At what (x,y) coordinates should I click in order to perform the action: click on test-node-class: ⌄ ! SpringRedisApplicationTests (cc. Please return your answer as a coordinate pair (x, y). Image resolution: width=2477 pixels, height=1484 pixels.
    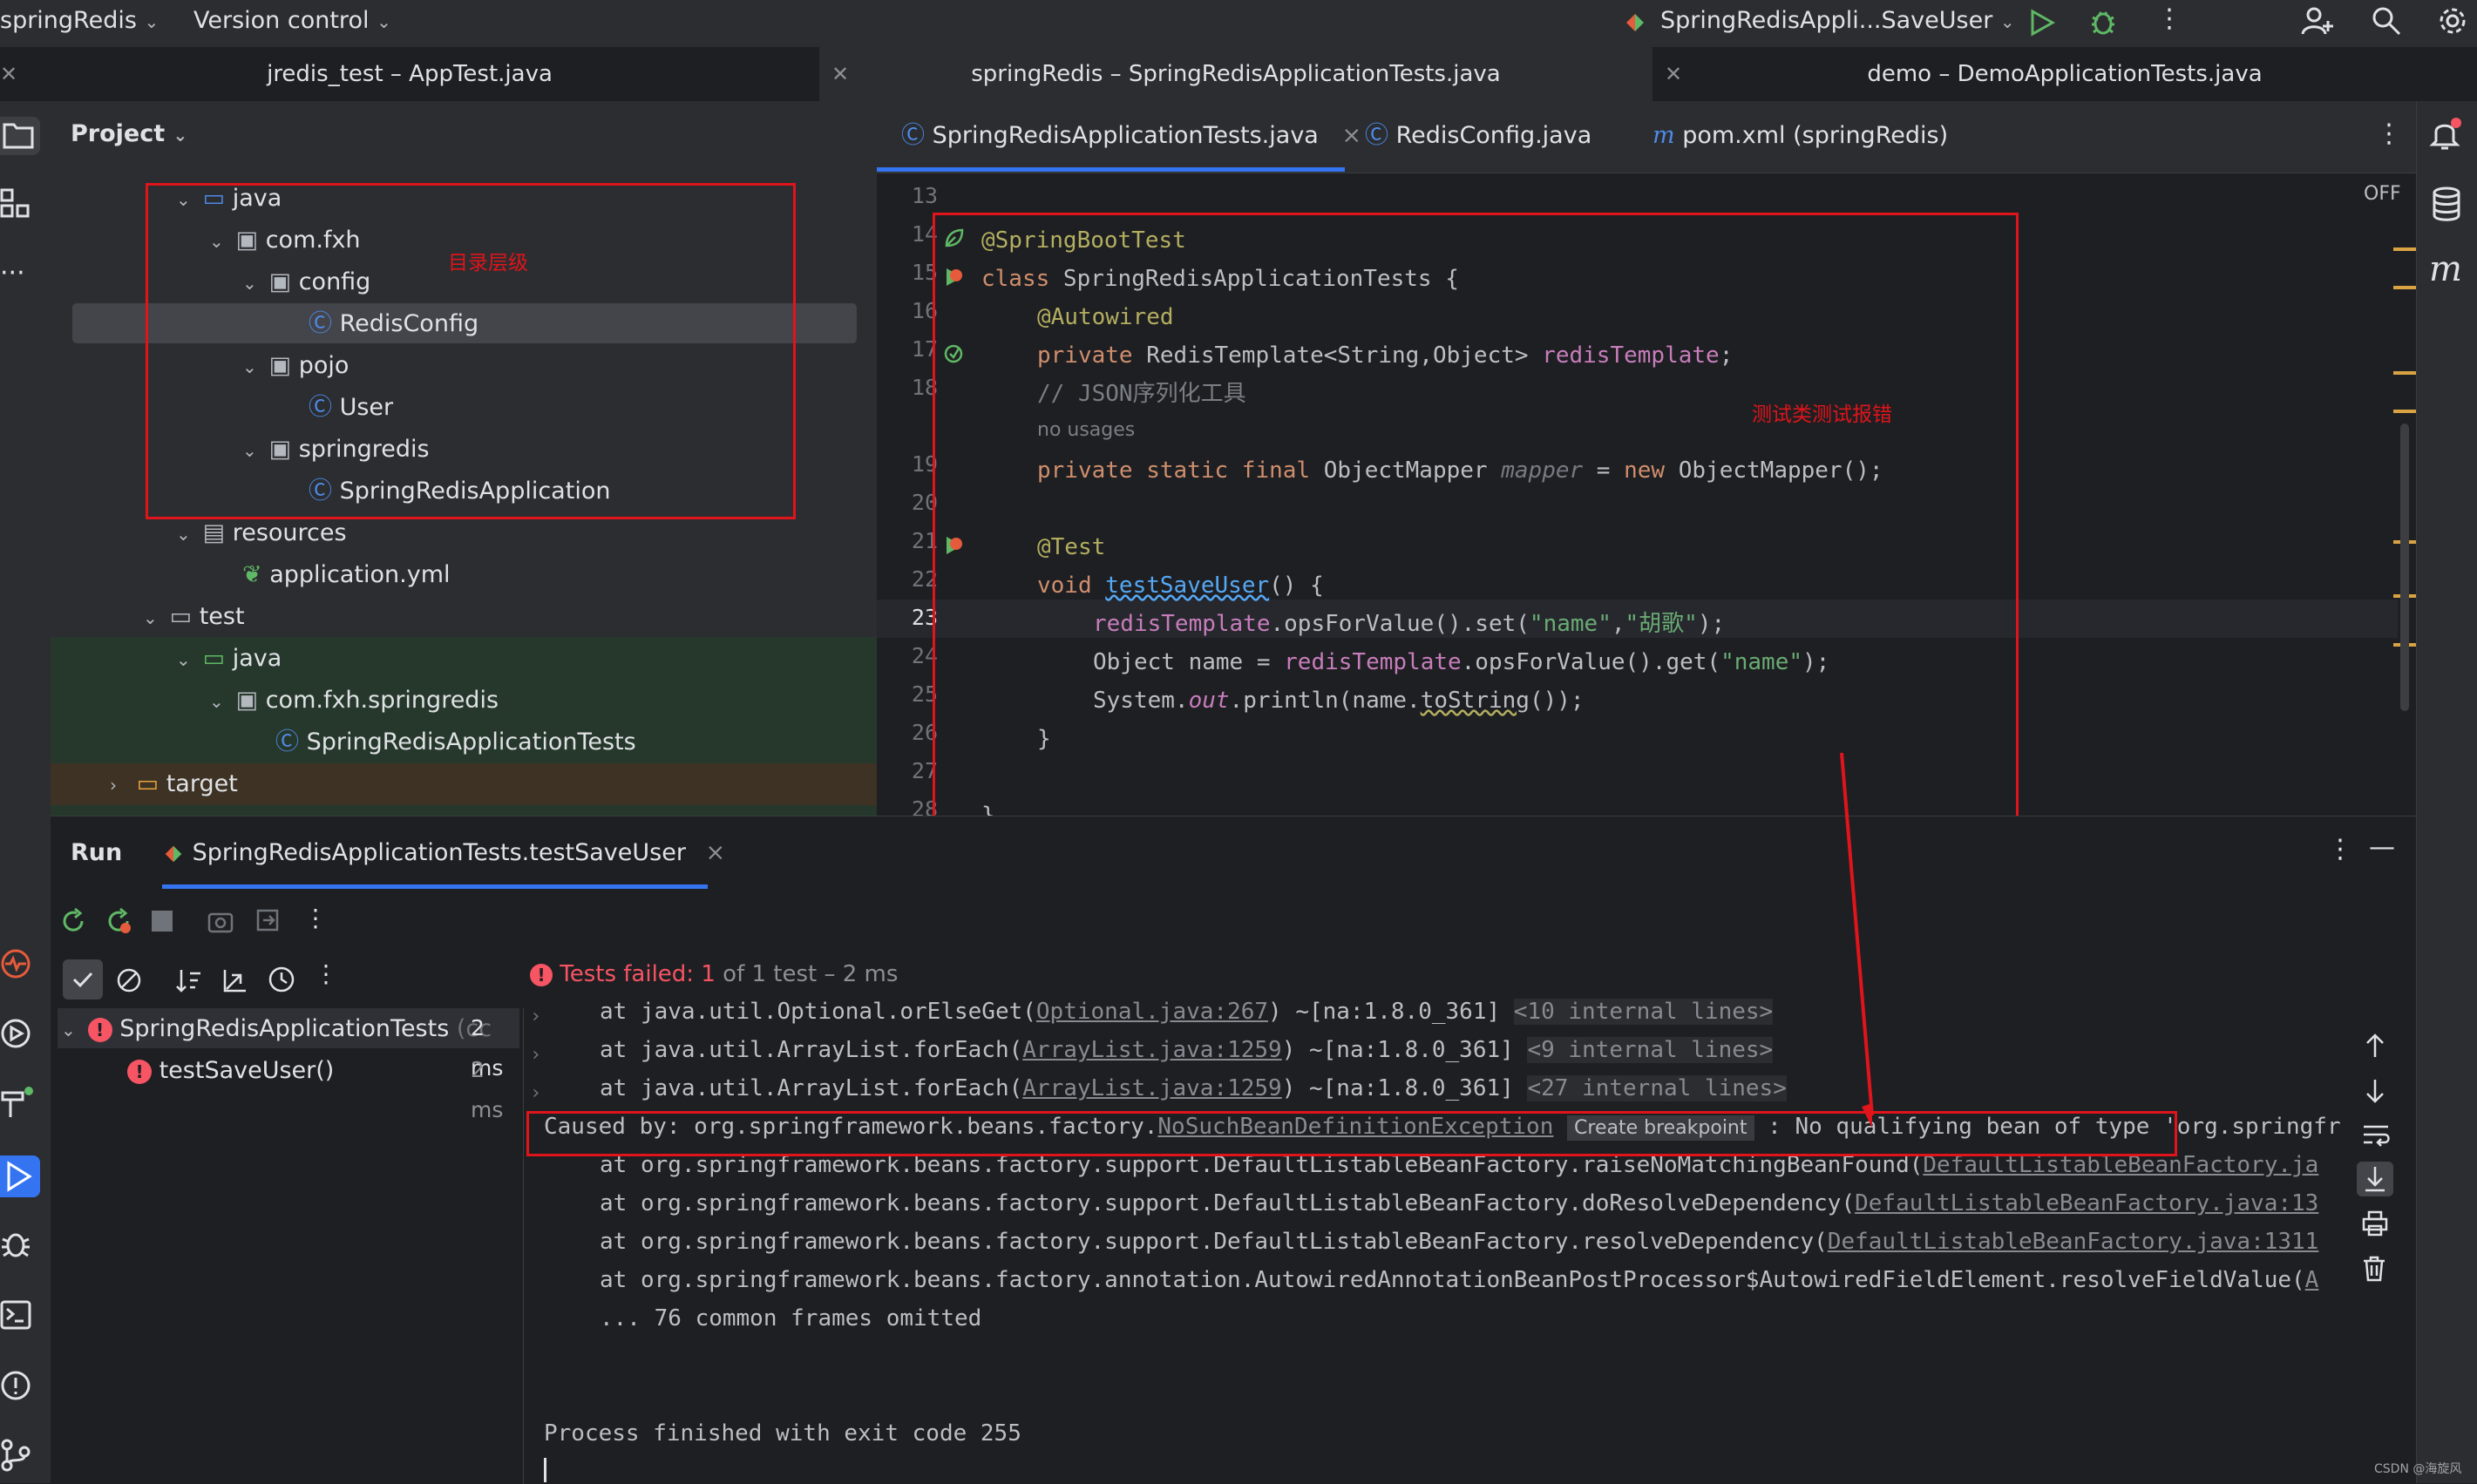
    Looking at the image, I should click on (276, 1029).